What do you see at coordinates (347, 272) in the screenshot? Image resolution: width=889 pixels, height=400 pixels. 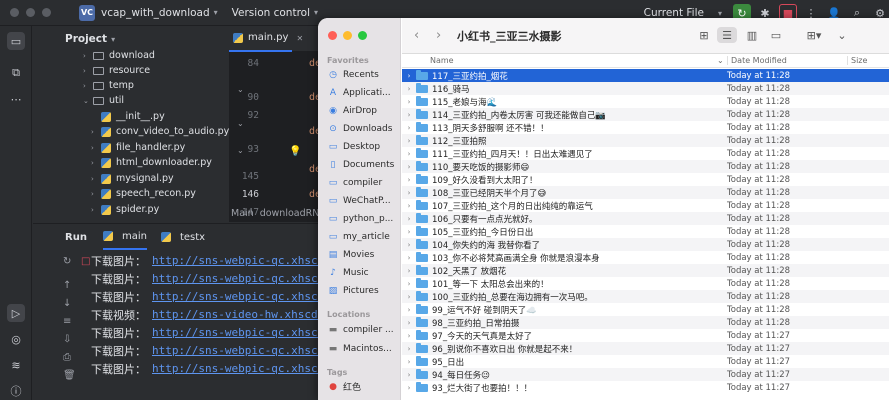 I see `sidebar-item-music: ♪ Music` at bounding box center [347, 272].